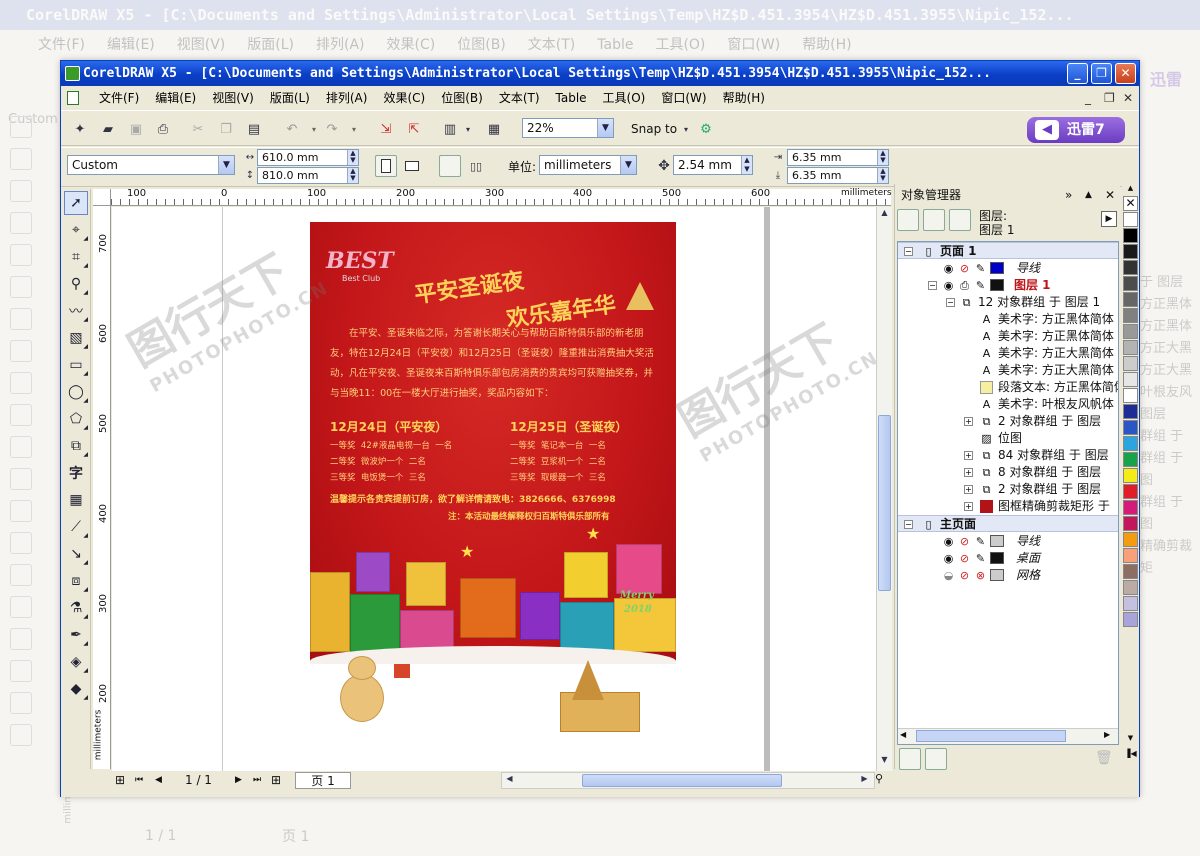  What do you see at coordinates (1128, 98) in the screenshot?
I see `doc-close-button: ✕` at bounding box center [1128, 98].